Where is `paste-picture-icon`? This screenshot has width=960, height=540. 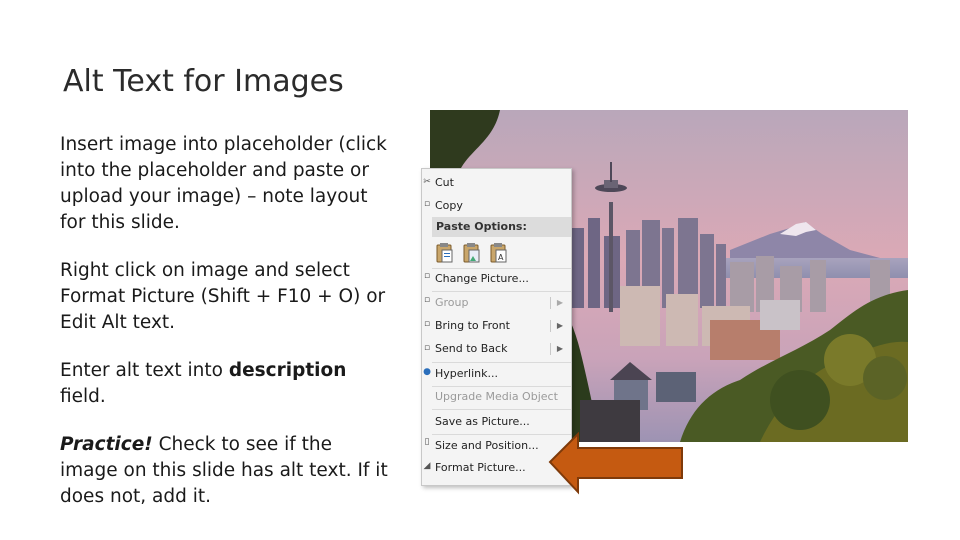
paste-picture-icon is located at coordinates (472, 253).